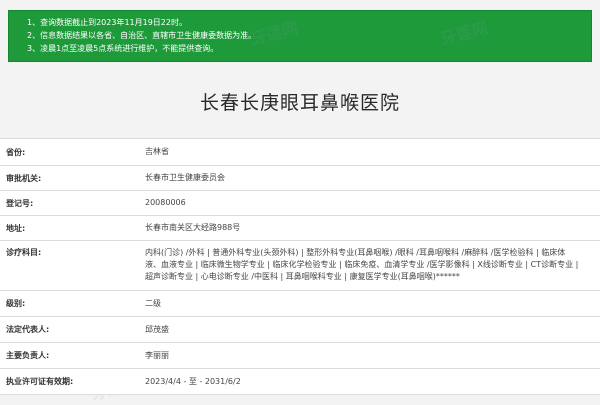 This screenshot has height=405, width=600. I want to click on row-label: 省份:, so click(16, 152).